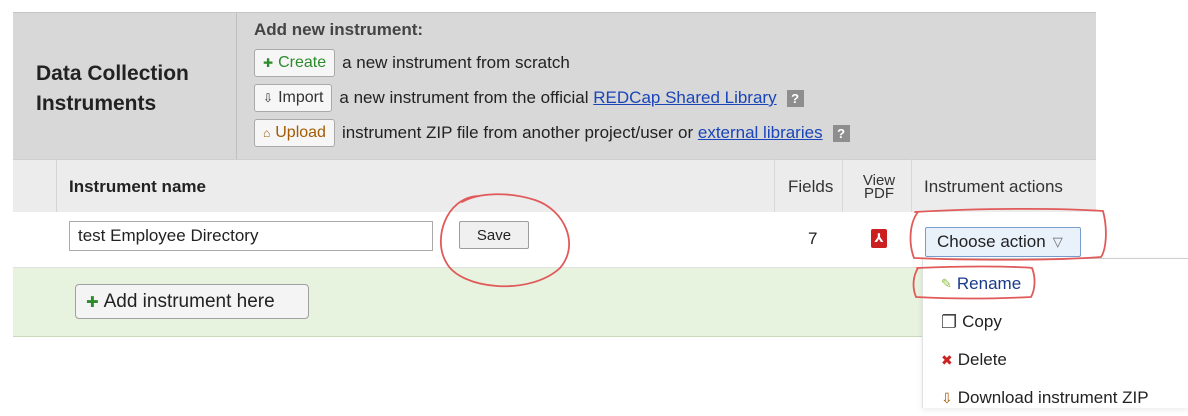  Describe the element at coordinates (946, 283) in the screenshot. I see `pencil-icon: ✎` at that location.